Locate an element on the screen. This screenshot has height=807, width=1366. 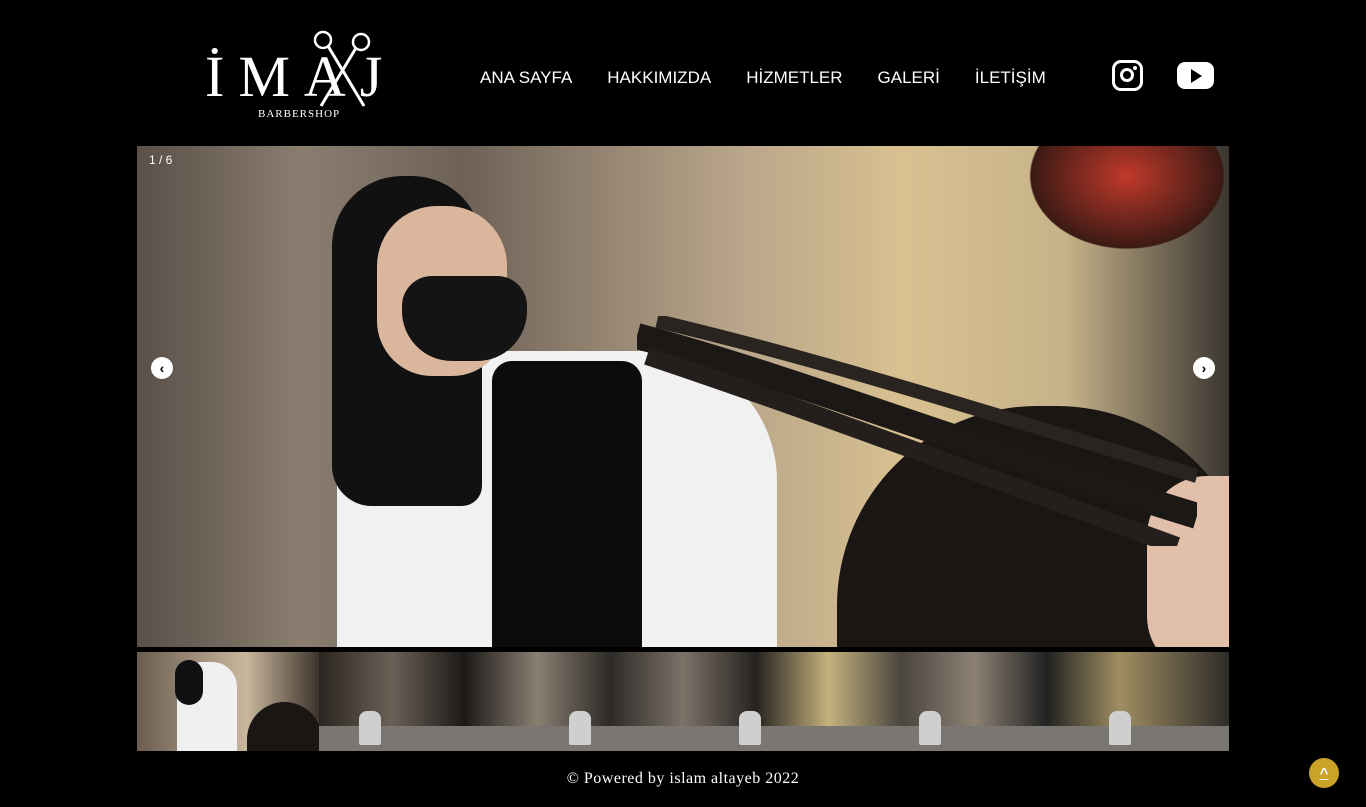
slider-next-button: › is located at coordinates (1204, 368).